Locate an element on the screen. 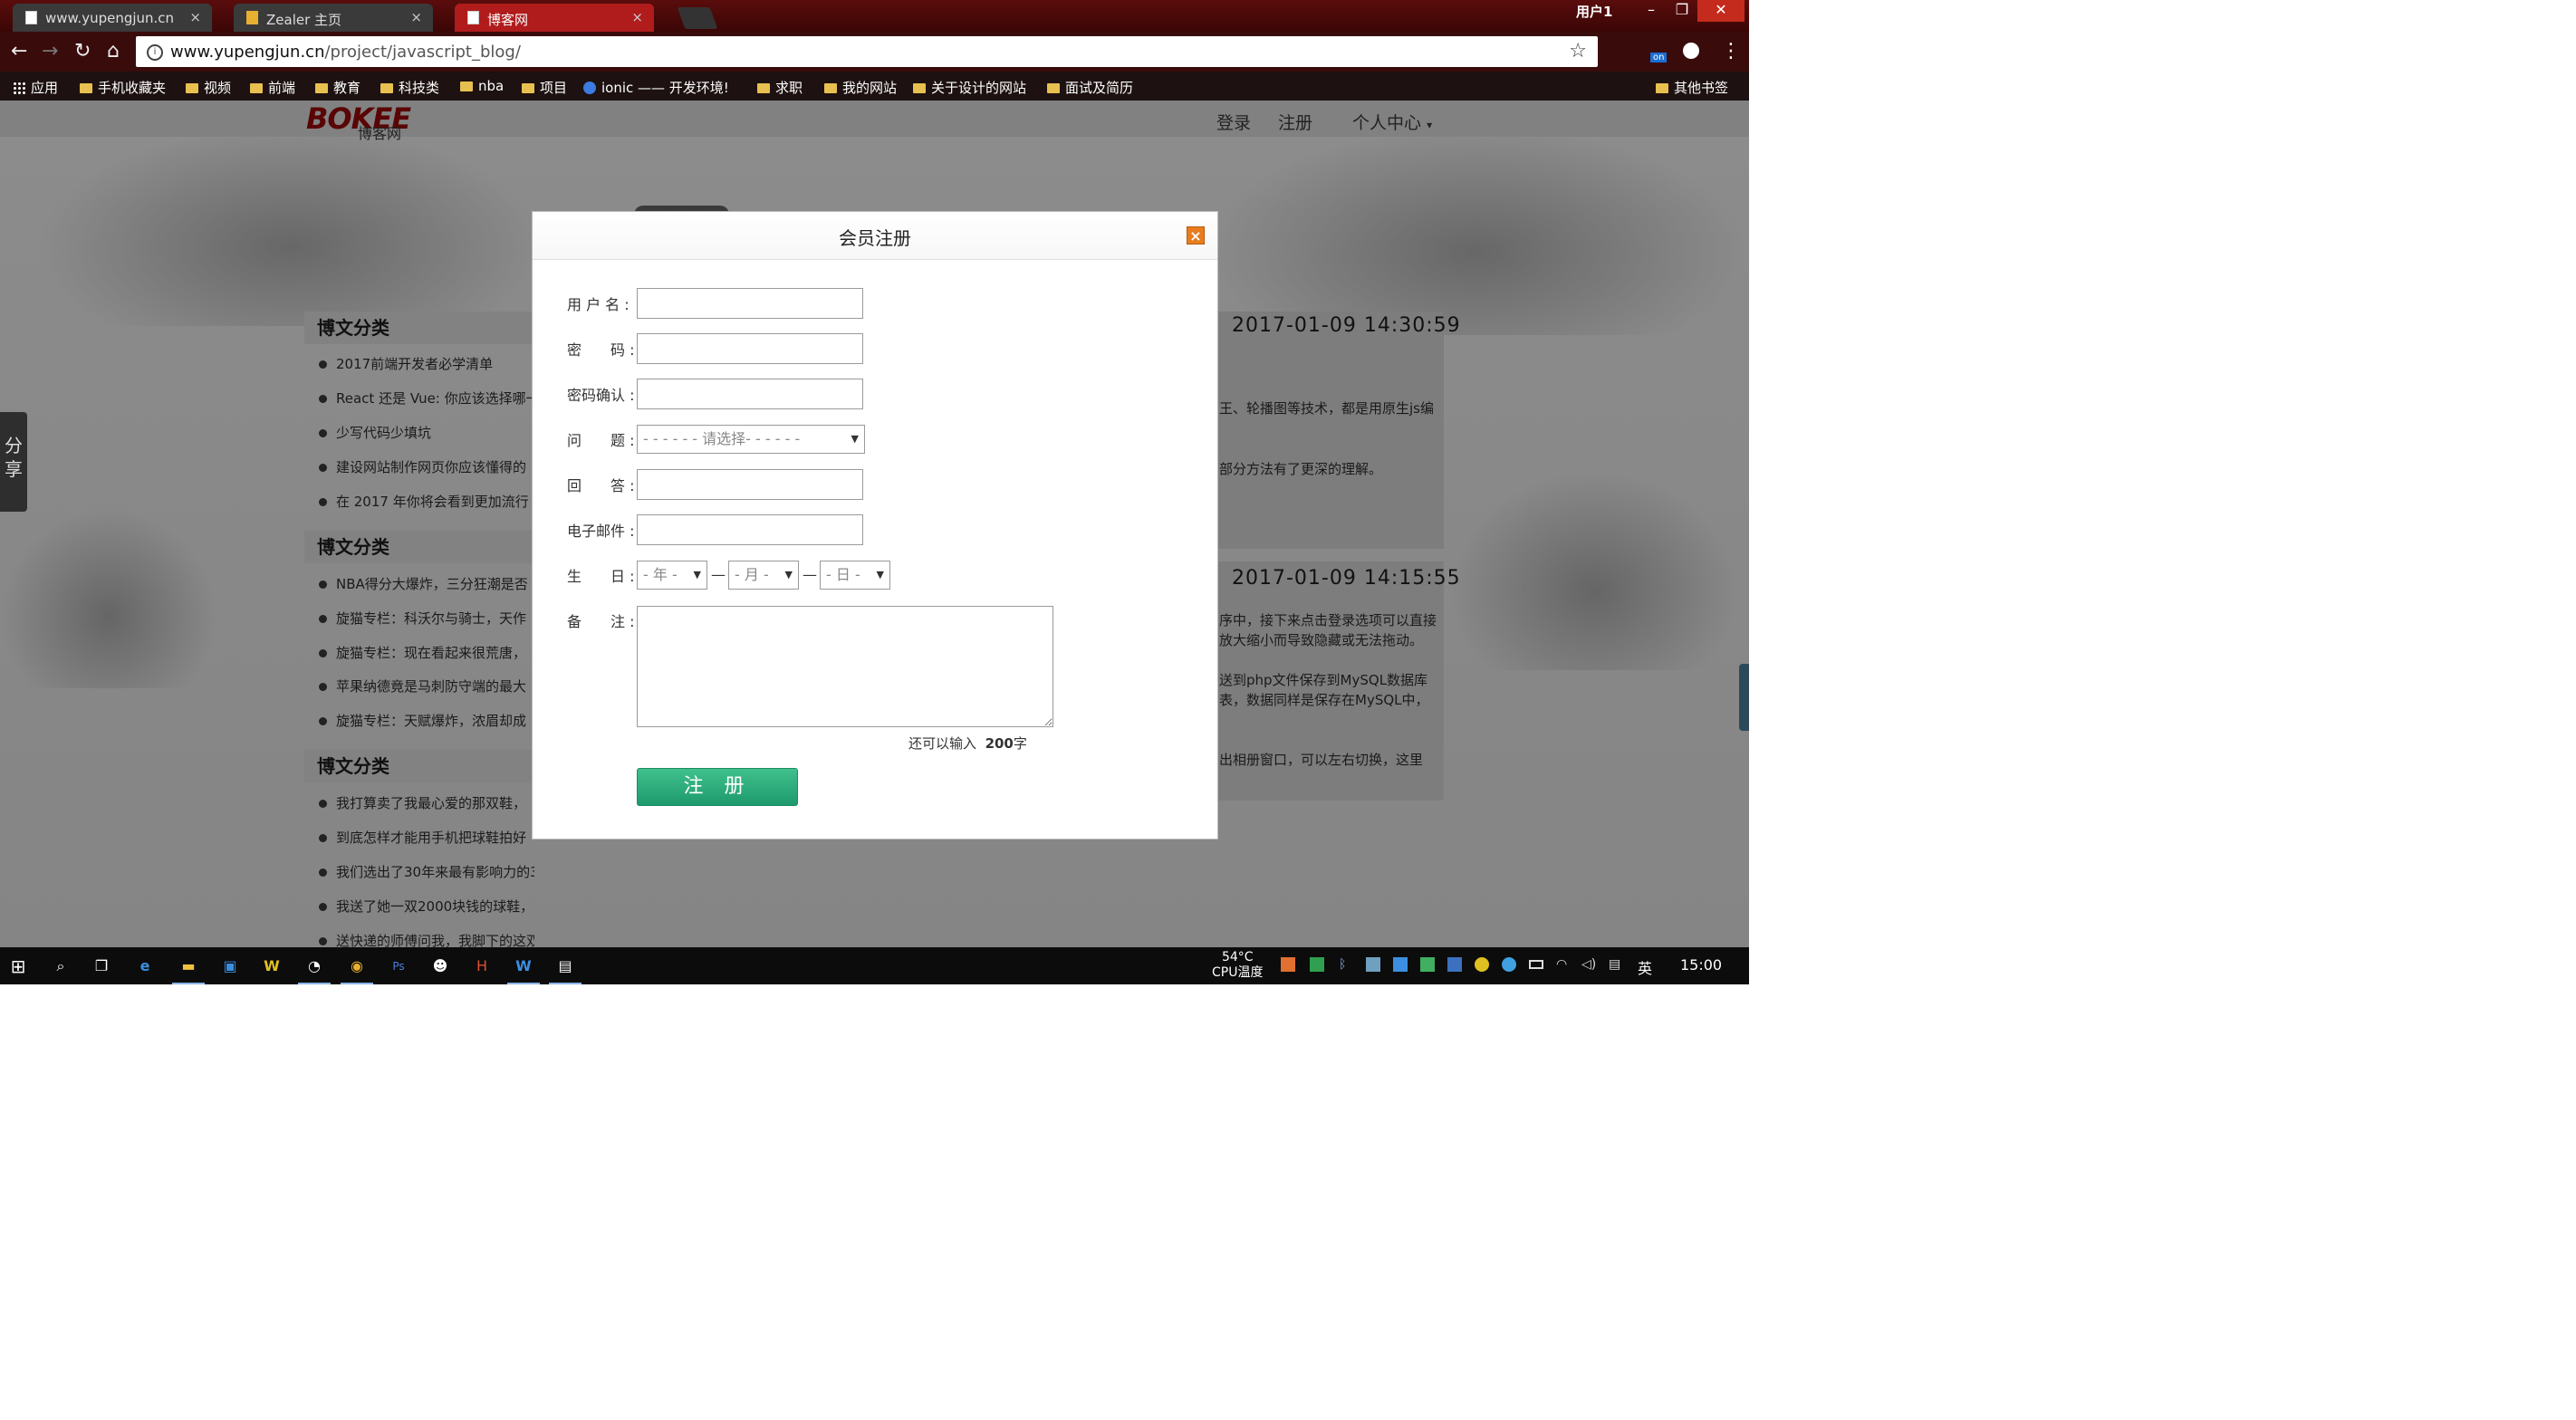 Image resolution: width=2576 pixels, height=1420 pixels. birth-day-select: - 日 - ▼ is located at coordinates (855, 575).